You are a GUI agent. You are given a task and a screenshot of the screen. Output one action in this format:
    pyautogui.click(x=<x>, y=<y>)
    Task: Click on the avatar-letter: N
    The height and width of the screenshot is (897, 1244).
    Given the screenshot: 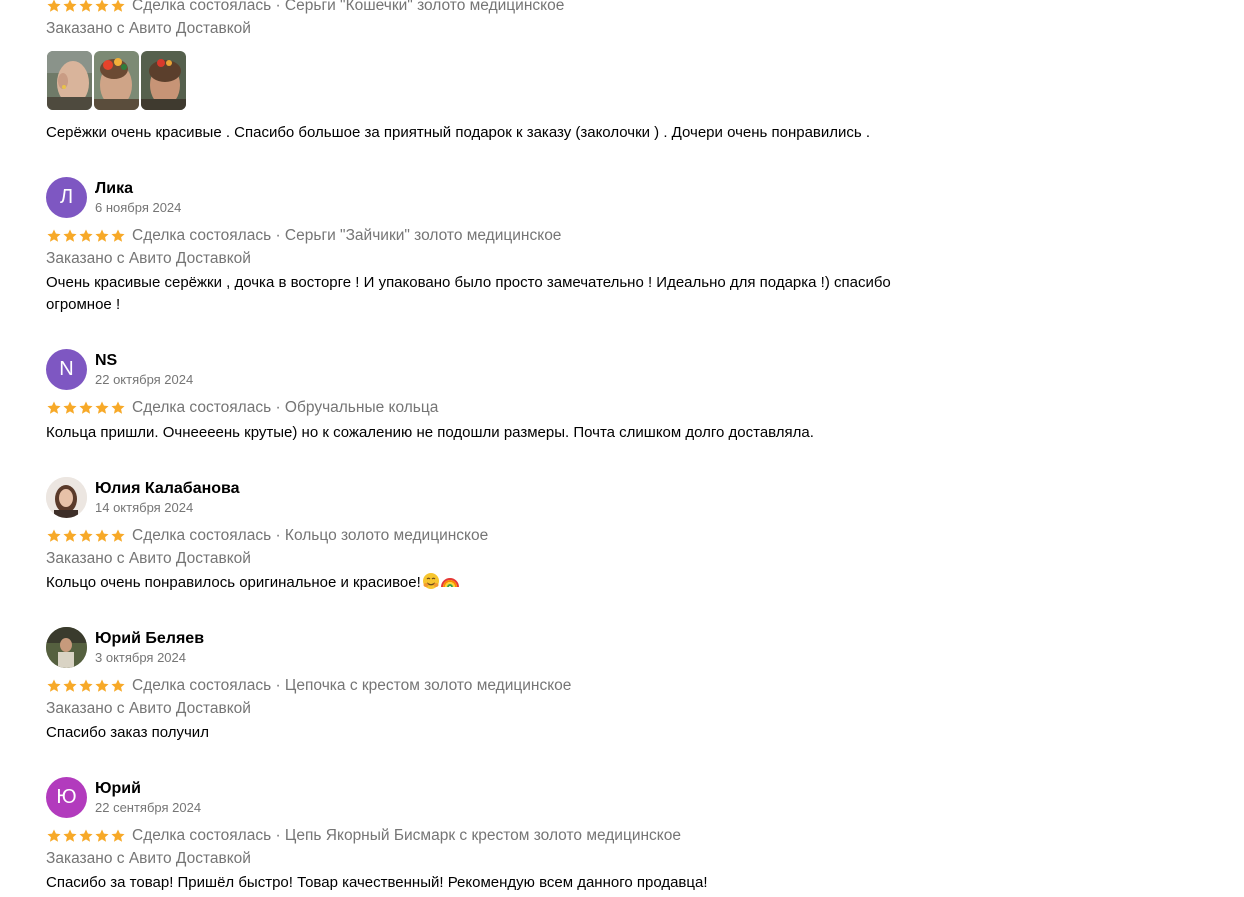 What is the action you would take?
    pyautogui.click(x=66, y=369)
    